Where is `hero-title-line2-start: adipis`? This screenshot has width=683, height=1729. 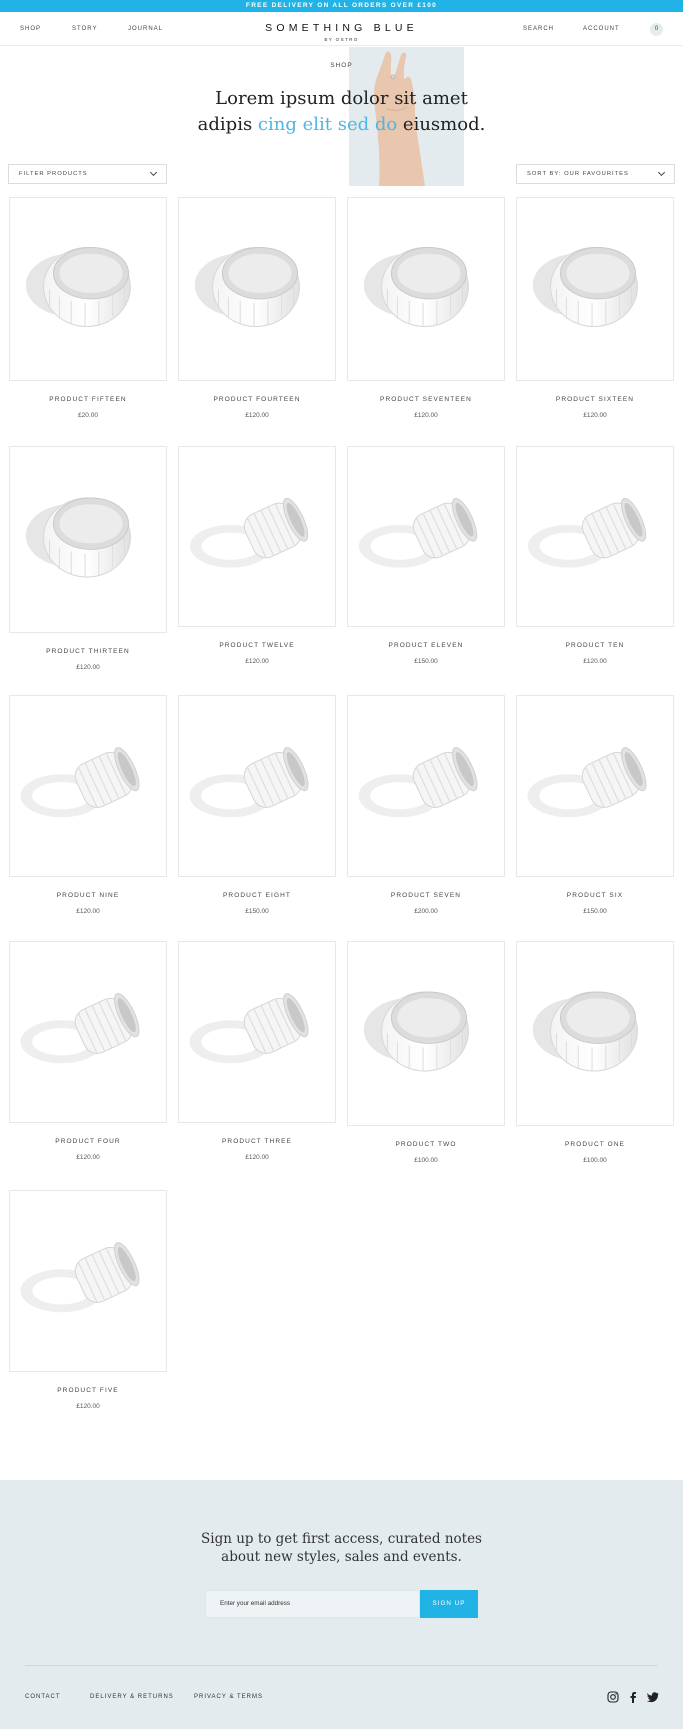 hero-title-line2-start: adipis is located at coordinates (227, 124).